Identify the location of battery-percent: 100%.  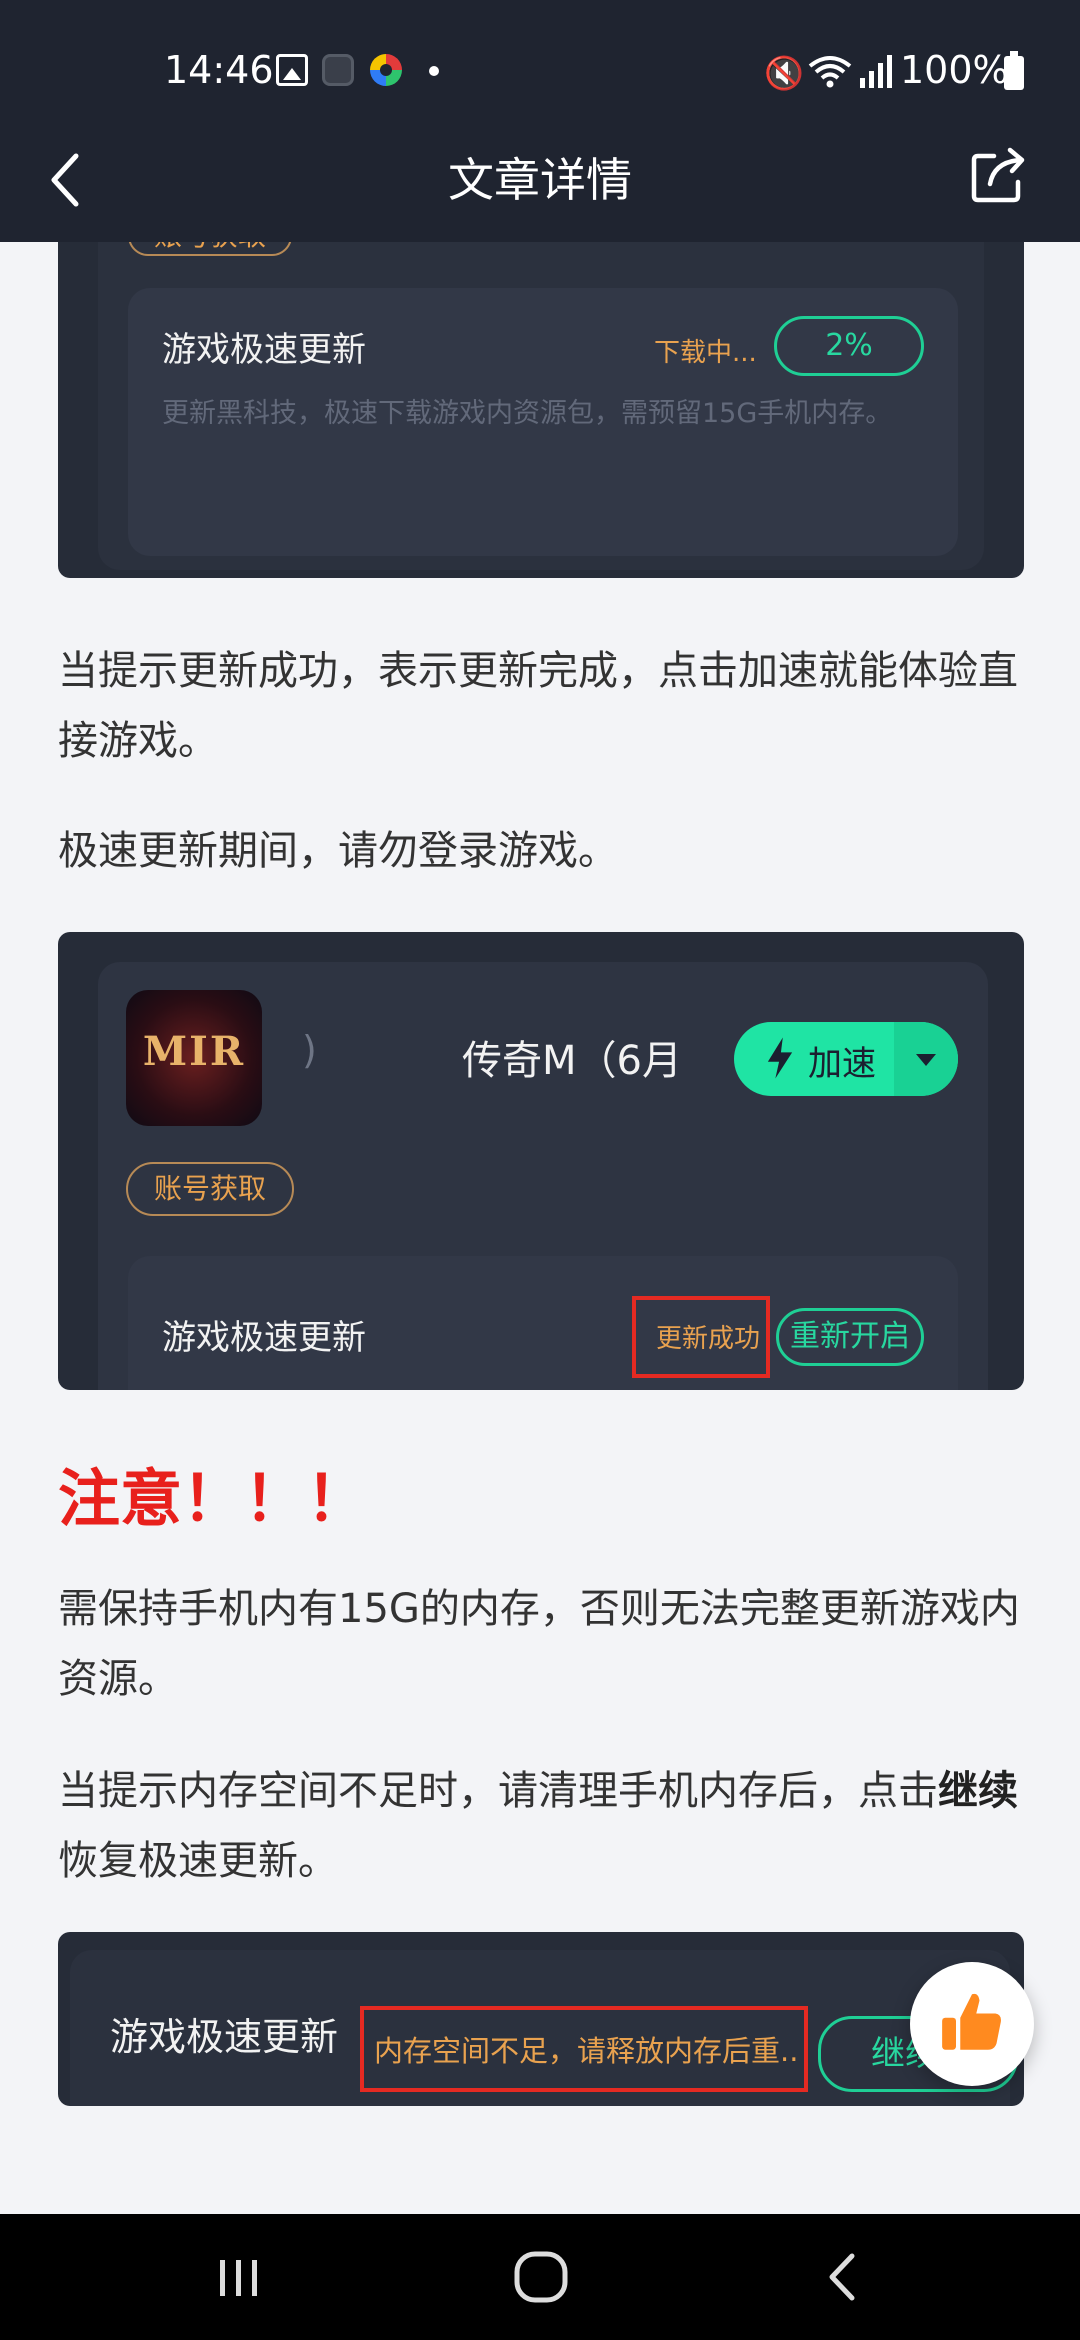
(954, 70).